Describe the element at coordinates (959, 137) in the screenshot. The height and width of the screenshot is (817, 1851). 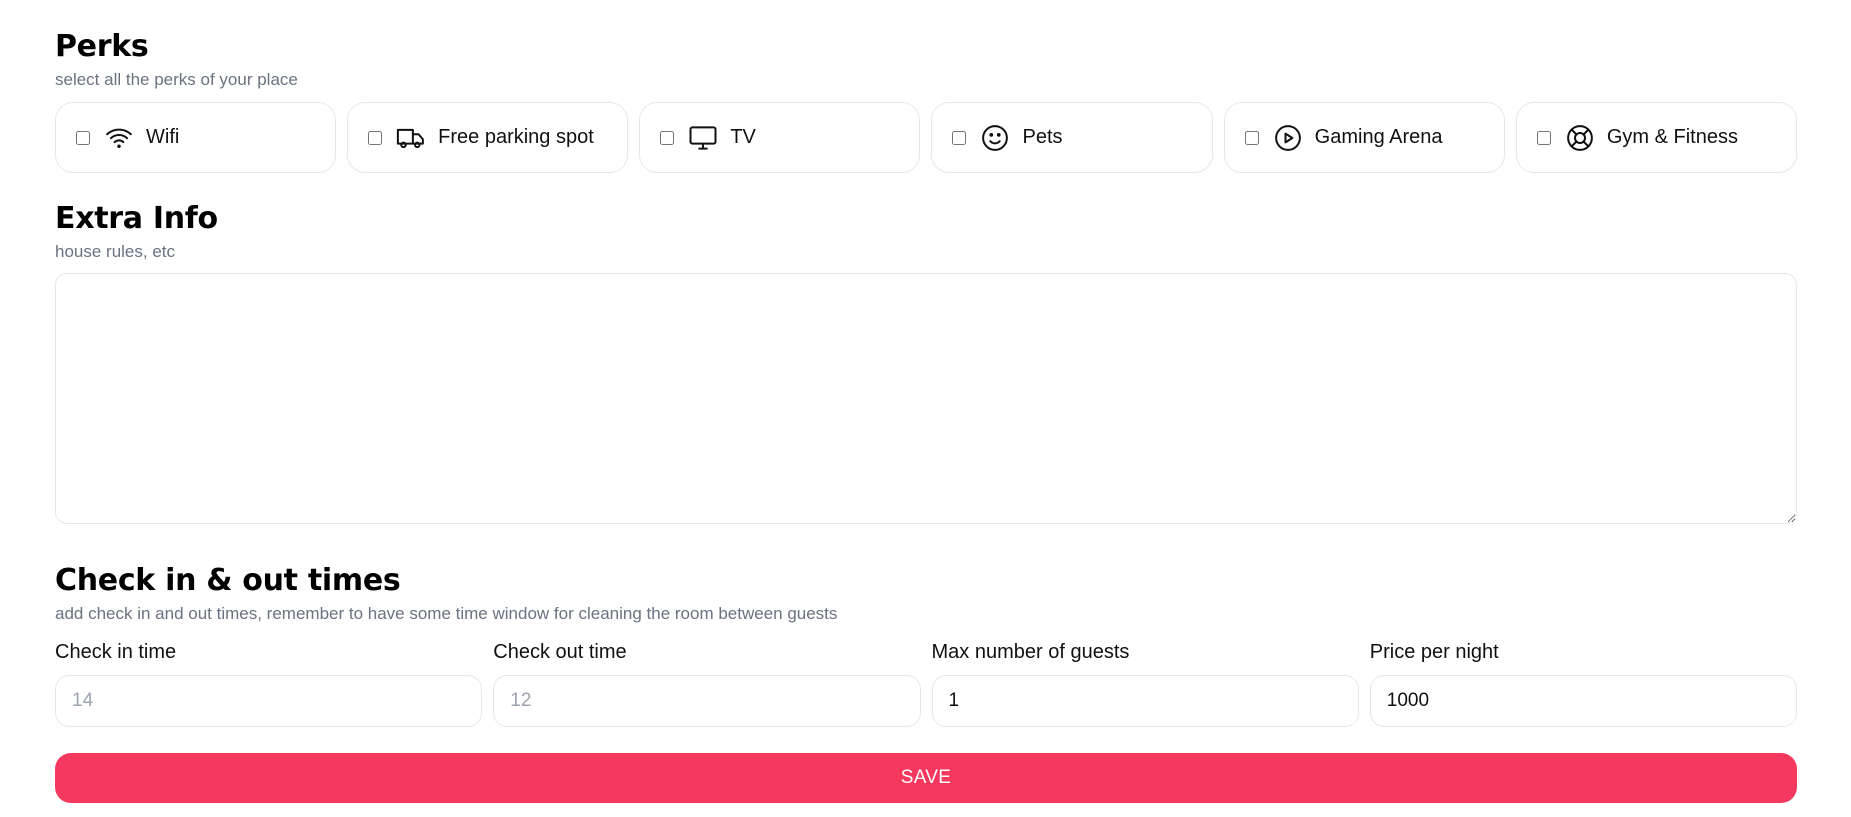
I see `perk-pets-checkbox` at that location.